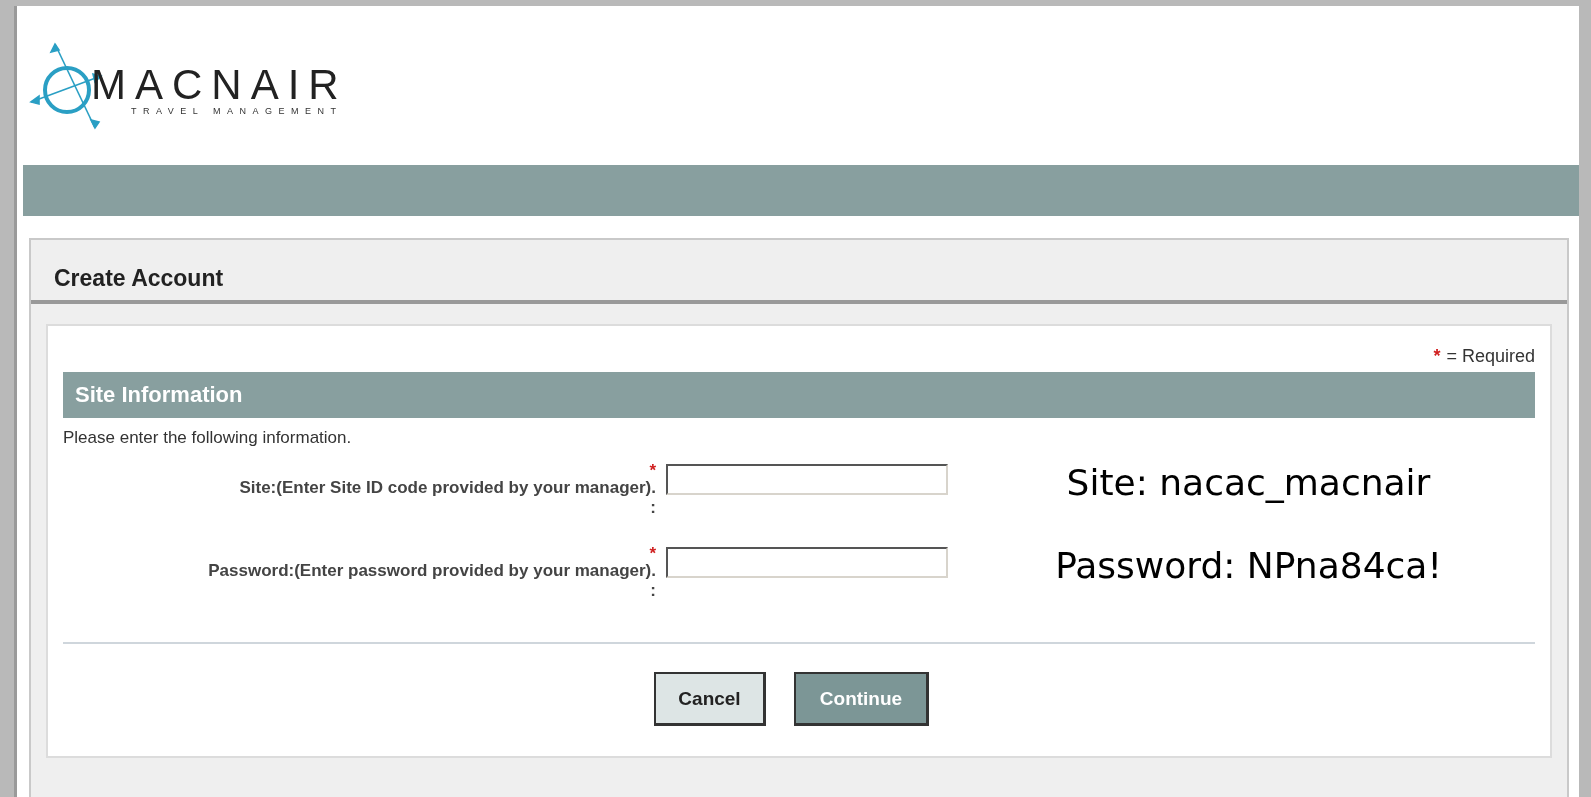 The image size is (1591, 797). Describe the element at coordinates (208, 438) in the screenshot. I see `intro-text: Please enter the following information.` at that location.